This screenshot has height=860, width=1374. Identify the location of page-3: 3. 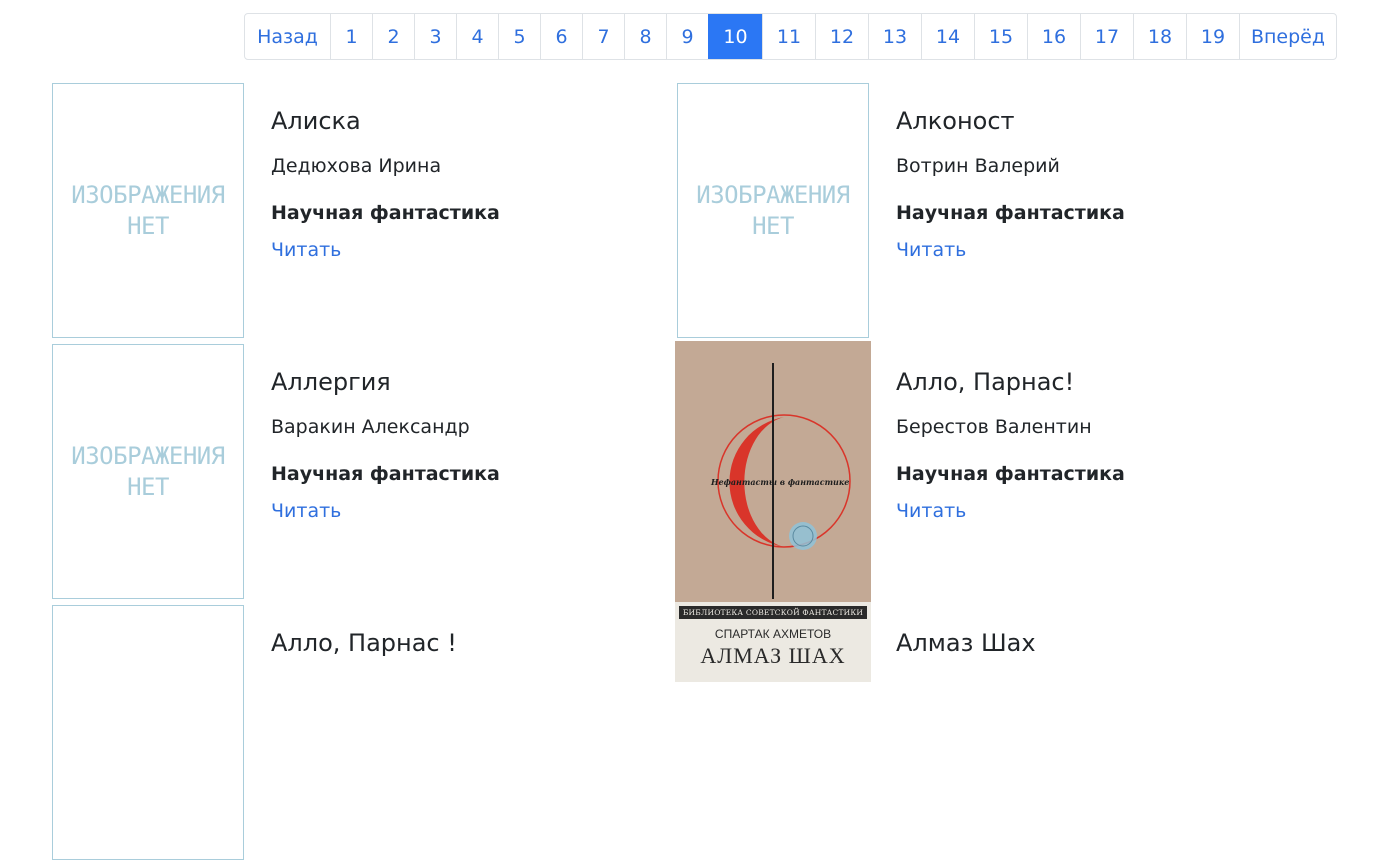
(435, 36).